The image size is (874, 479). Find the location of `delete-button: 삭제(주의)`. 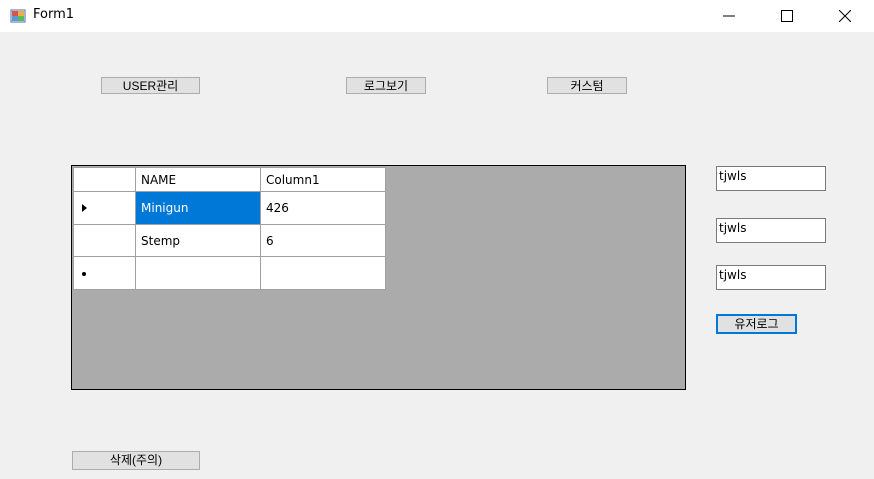

delete-button: 삭제(주의) is located at coordinates (136, 460).